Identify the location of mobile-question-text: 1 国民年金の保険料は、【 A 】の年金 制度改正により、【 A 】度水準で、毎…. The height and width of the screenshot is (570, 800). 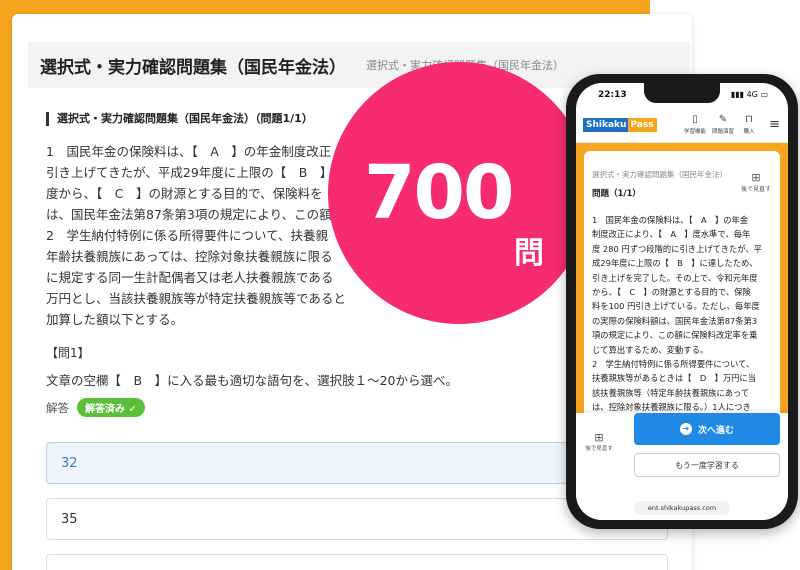
(684, 314).